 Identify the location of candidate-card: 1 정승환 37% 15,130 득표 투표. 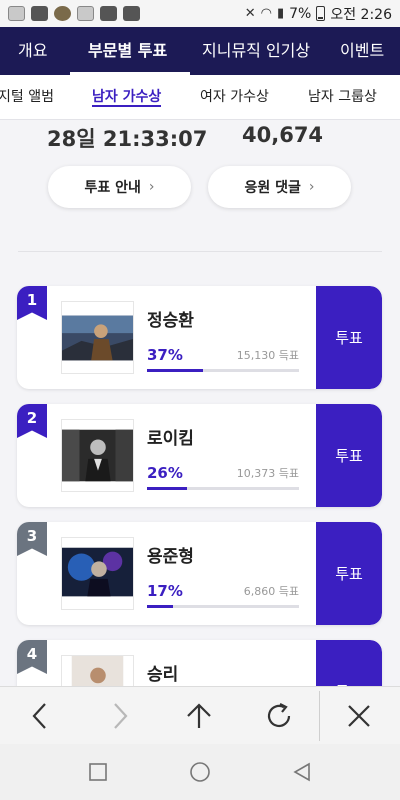
(199, 337).